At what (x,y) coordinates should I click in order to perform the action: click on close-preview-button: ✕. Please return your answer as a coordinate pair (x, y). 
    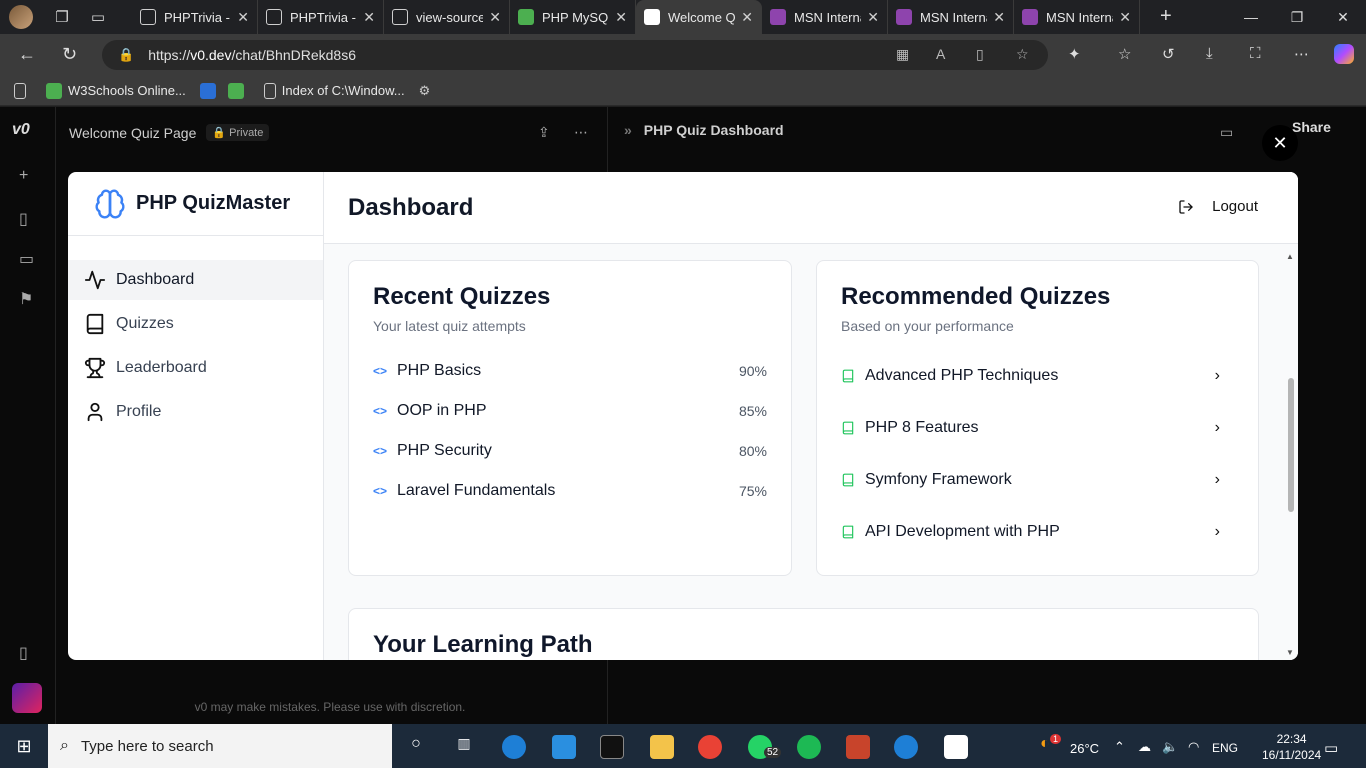
    Looking at the image, I should click on (1280, 143).